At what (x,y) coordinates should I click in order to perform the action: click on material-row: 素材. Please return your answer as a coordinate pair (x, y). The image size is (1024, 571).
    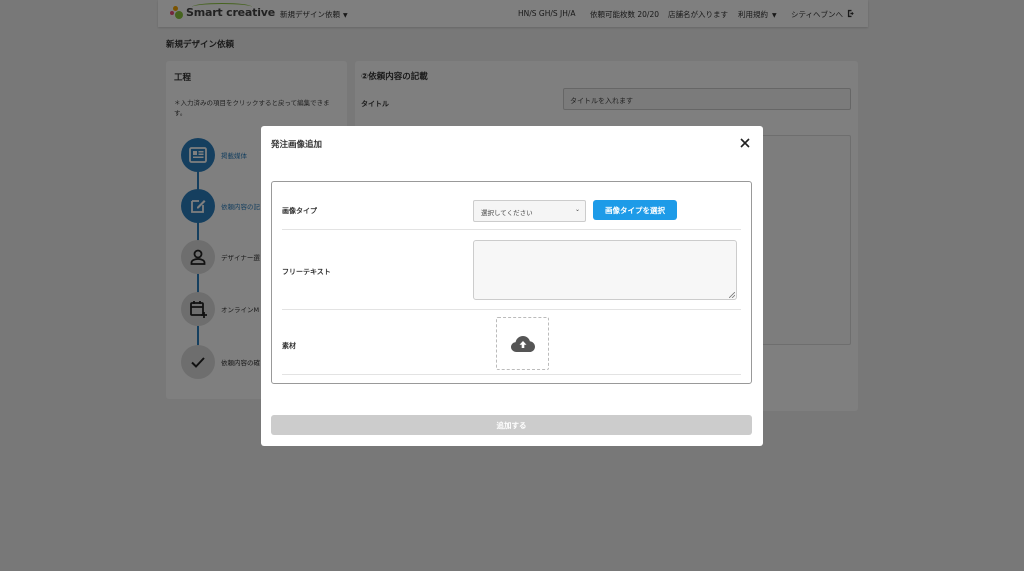
    Looking at the image, I should click on (511, 342).